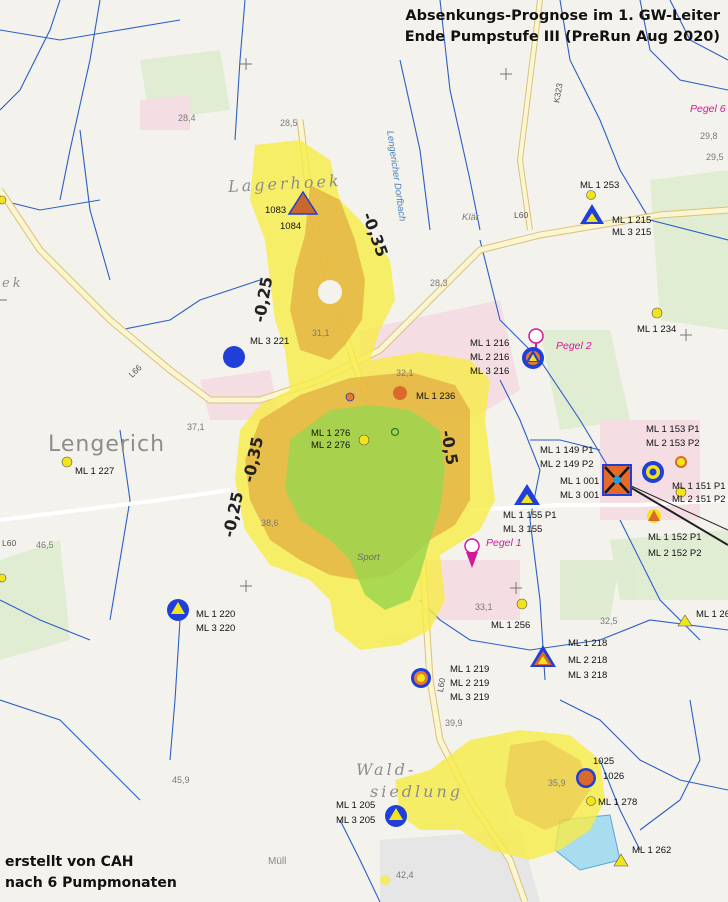  Describe the element at coordinates (675, 537) in the screenshot. I see `well-label: ML 1 152 P1` at that location.